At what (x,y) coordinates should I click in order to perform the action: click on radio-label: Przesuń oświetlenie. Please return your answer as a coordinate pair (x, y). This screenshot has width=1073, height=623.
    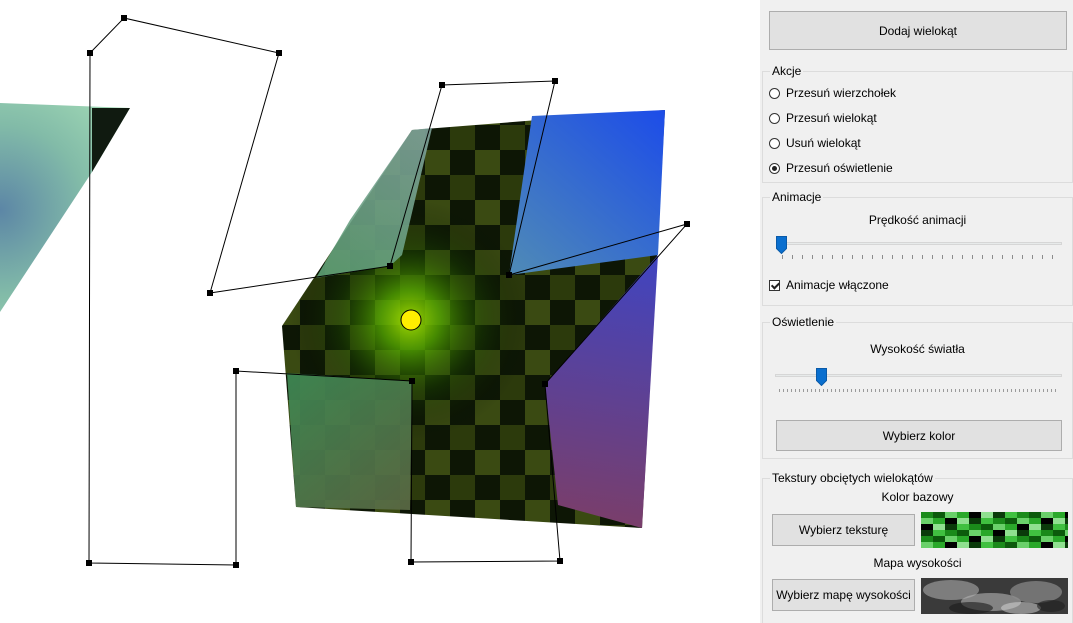
    Looking at the image, I should click on (839, 168).